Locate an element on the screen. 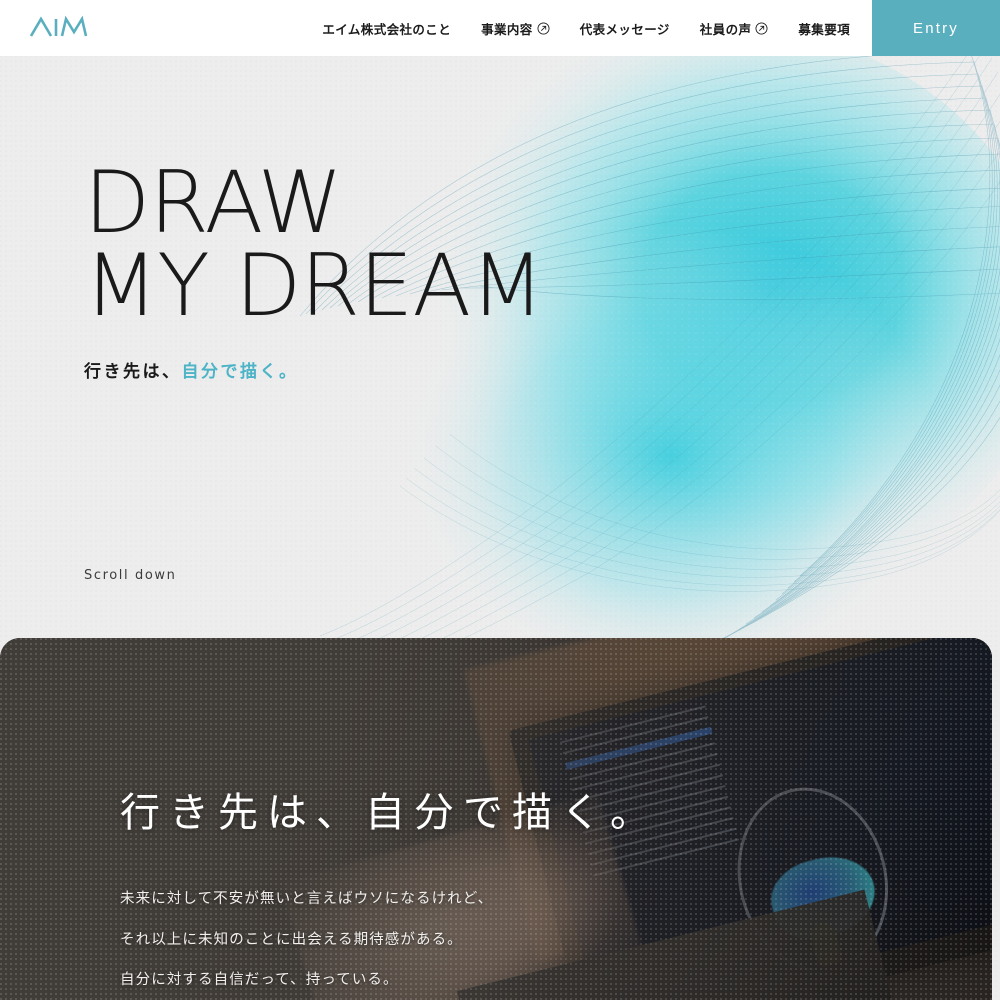  aim-logo-icon is located at coordinates (60, 28).